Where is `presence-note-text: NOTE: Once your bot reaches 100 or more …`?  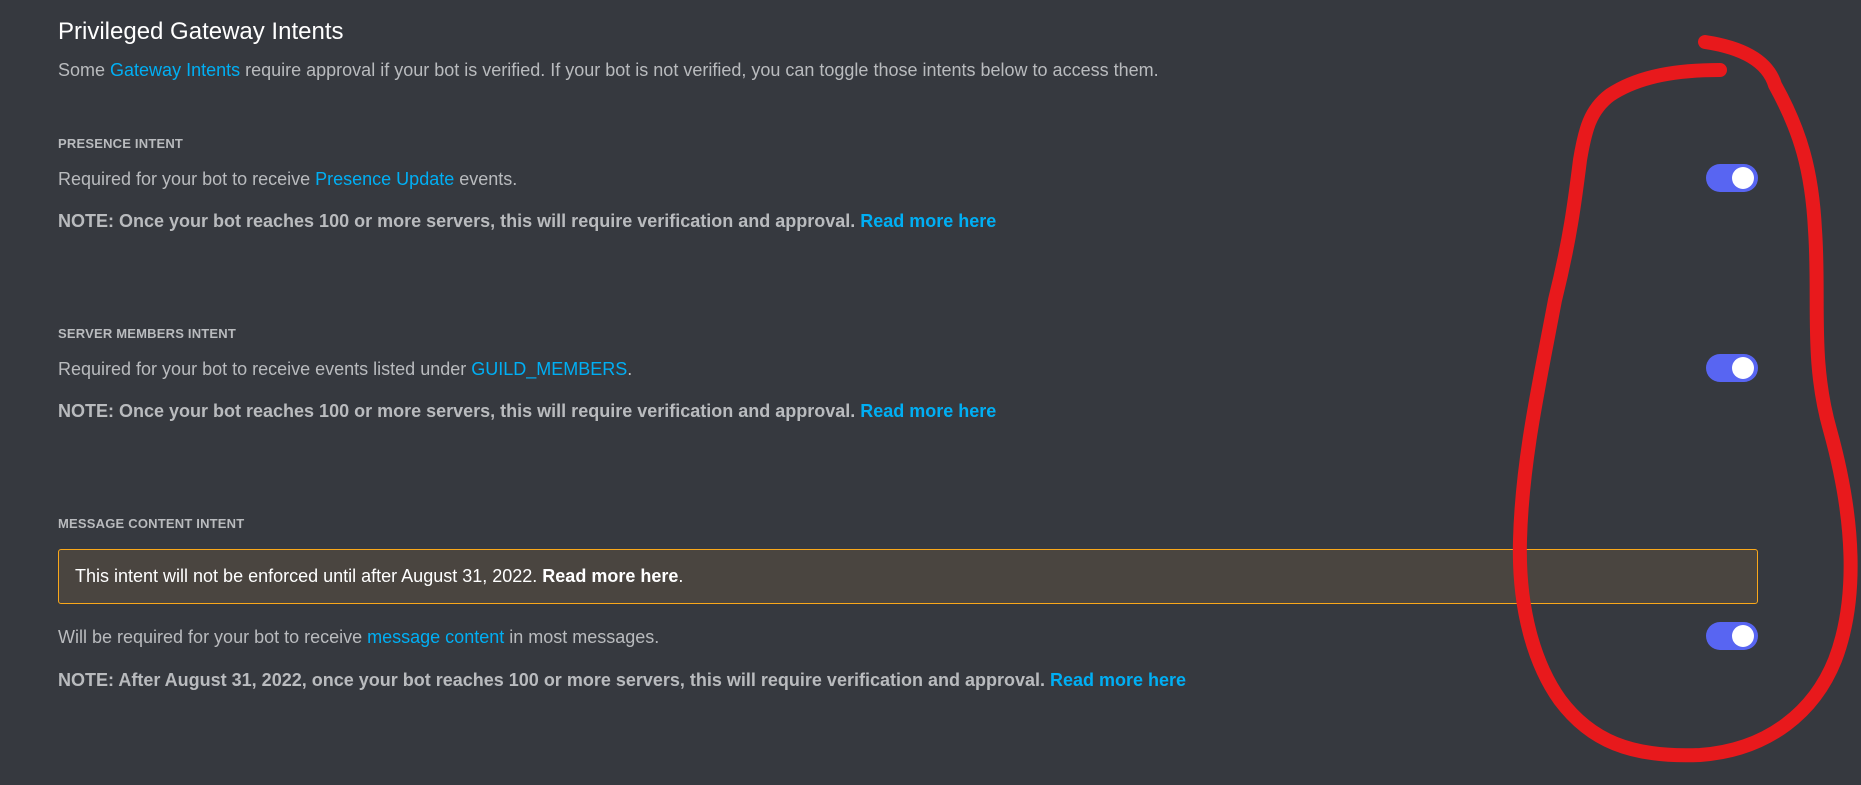 presence-note-text: NOTE: Once your bot reaches 100 or more … is located at coordinates (459, 221).